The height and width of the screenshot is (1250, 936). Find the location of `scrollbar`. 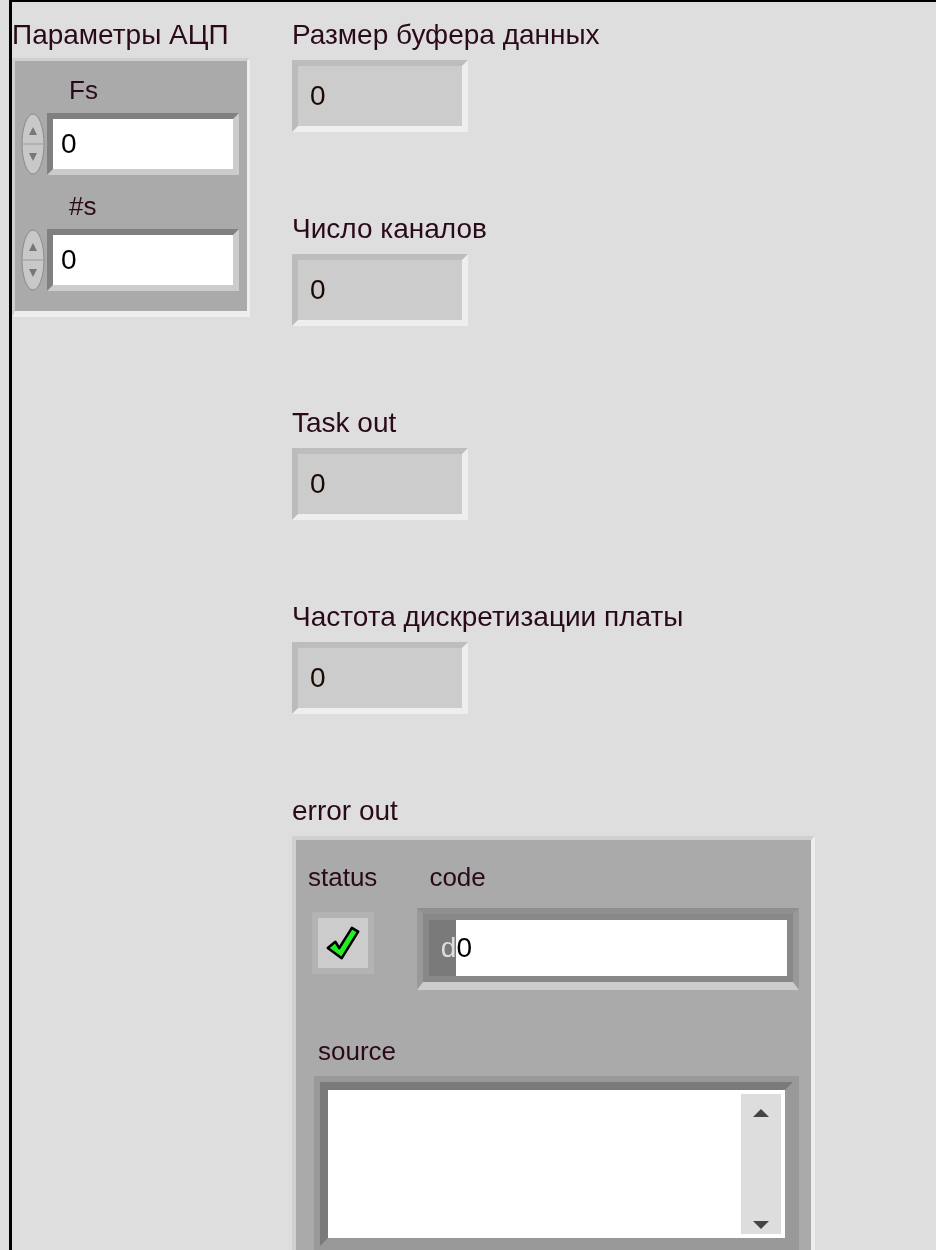

scrollbar is located at coordinates (761, 1164).